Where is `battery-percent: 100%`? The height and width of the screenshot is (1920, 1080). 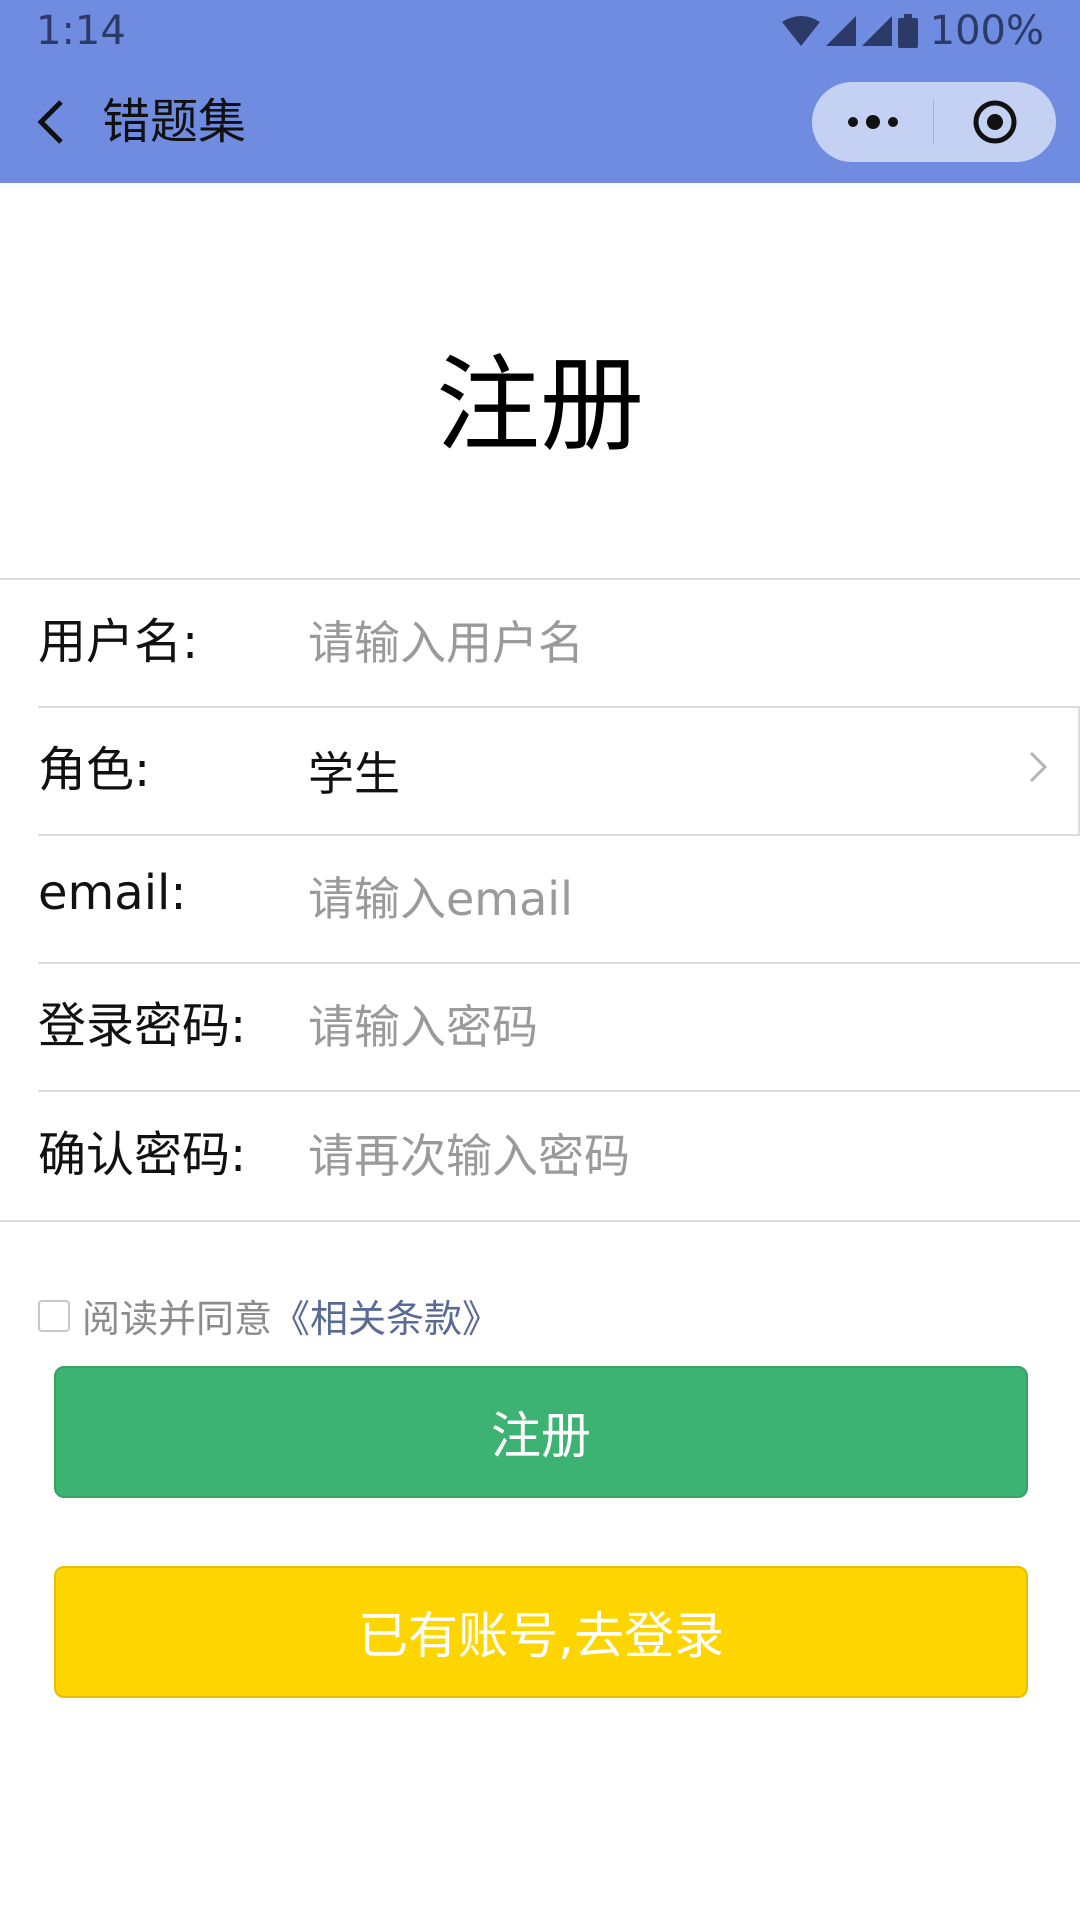 battery-percent: 100% is located at coordinates (986, 31).